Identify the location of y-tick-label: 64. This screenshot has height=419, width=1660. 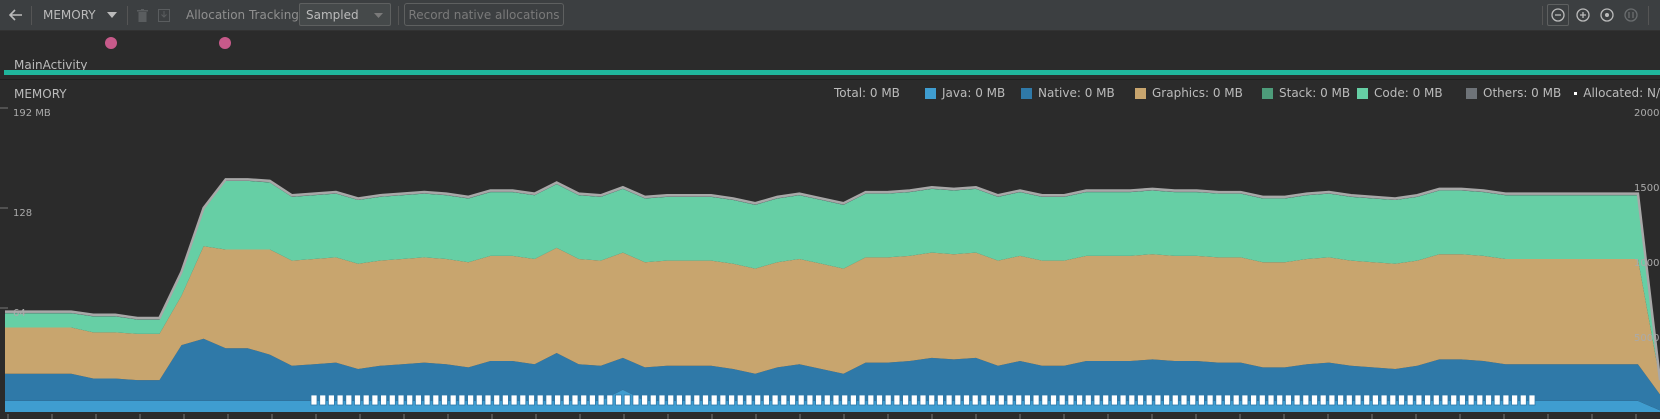
(19, 313).